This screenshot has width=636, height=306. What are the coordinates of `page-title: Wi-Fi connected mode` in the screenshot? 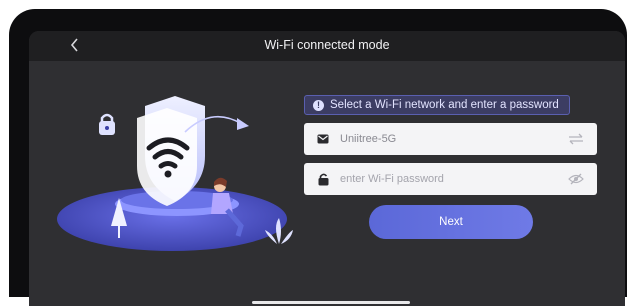 It's located at (327, 45).